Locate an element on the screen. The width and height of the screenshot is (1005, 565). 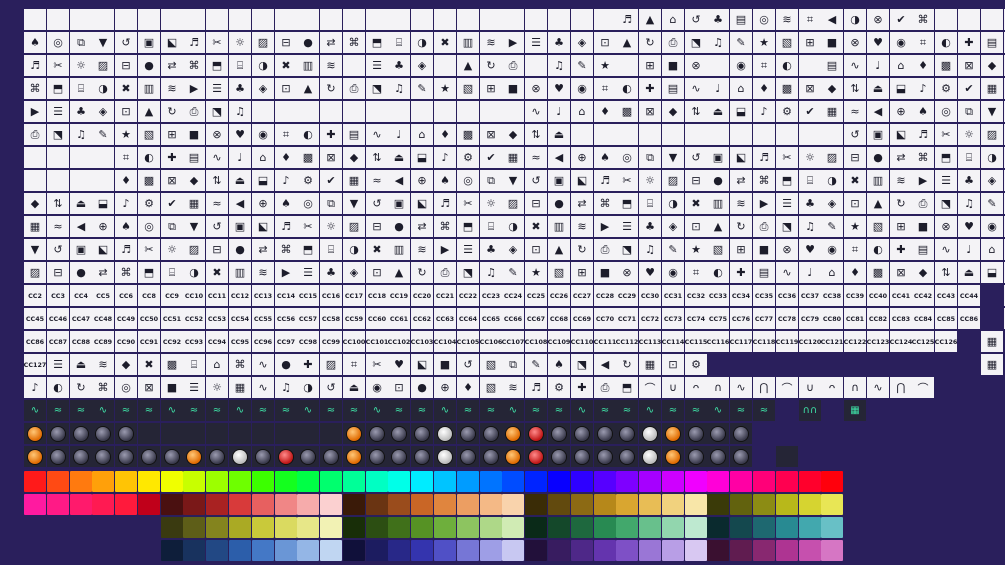
cc-label: CC86 is located at coordinates (969, 318).